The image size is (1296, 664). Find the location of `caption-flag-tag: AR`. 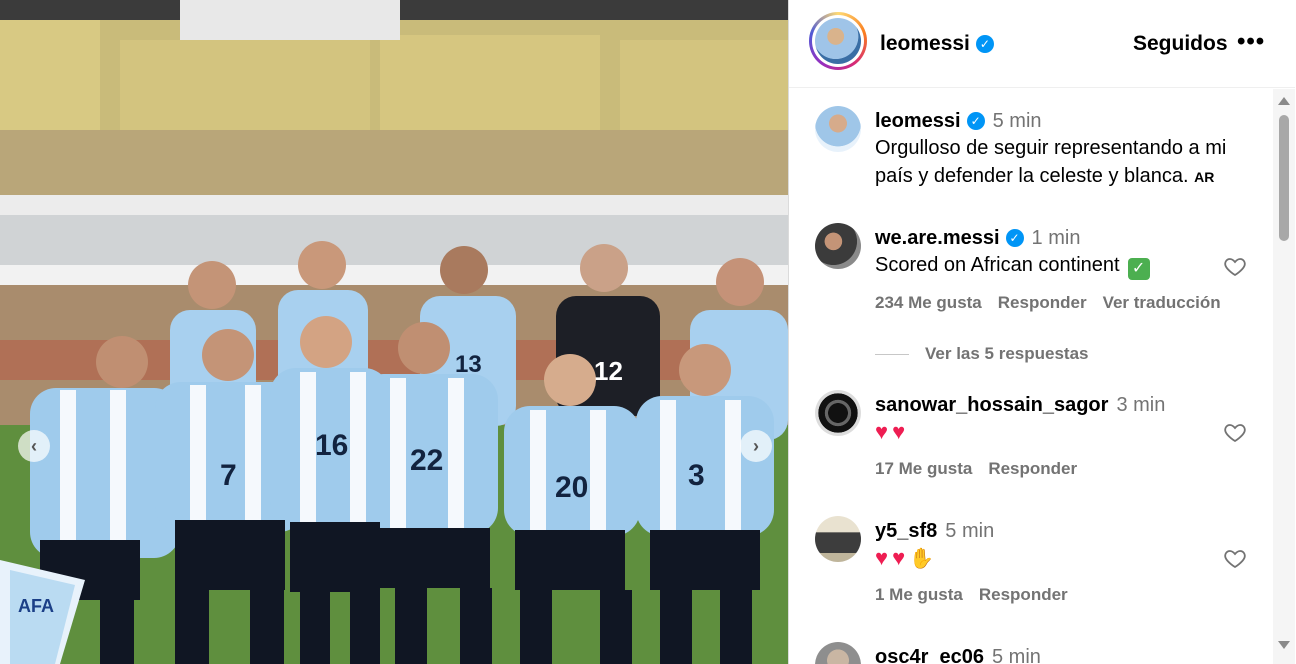

caption-flag-tag: AR is located at coordinates (1204, 177).